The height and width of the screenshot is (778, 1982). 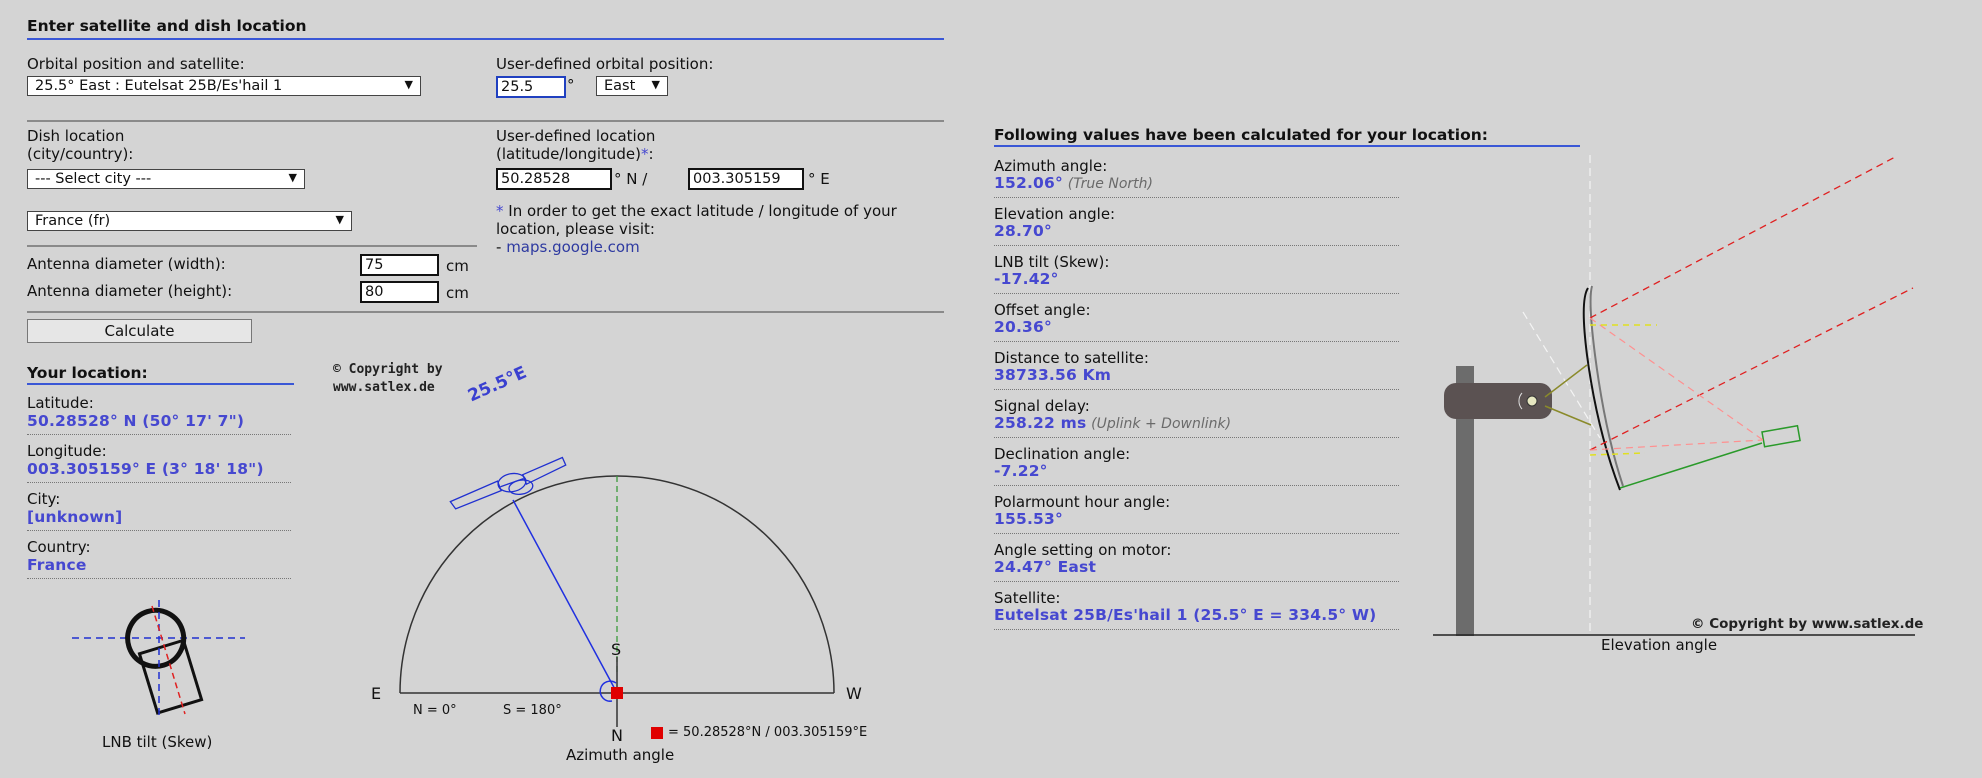 I want to click on antenna-width-input: 75, so click(x=399, y=265).